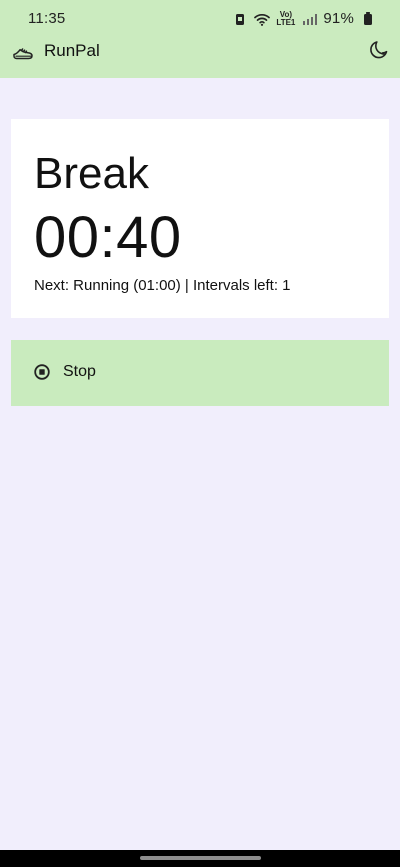 This screenshot has width=400, height=867. I want to click on top-header: 11:35 Vo) LTE1 91% RunPal, so click(200, 39).